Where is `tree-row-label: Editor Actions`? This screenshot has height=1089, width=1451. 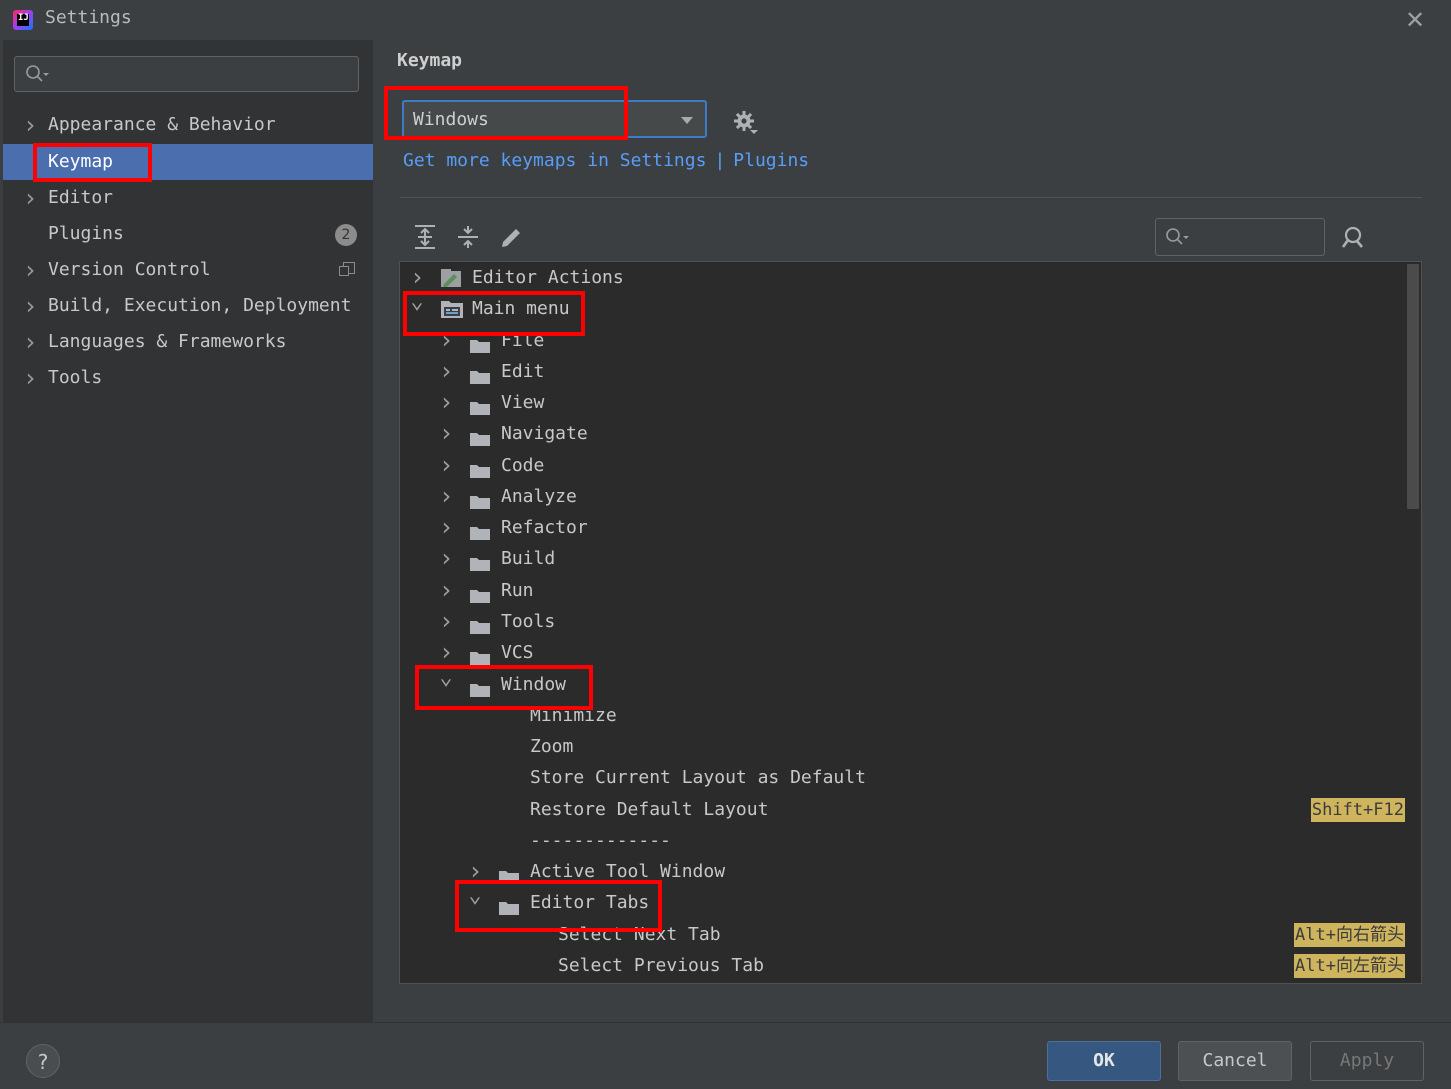
tree-row-label: Editor Actions is located at coordinates (548, 277).